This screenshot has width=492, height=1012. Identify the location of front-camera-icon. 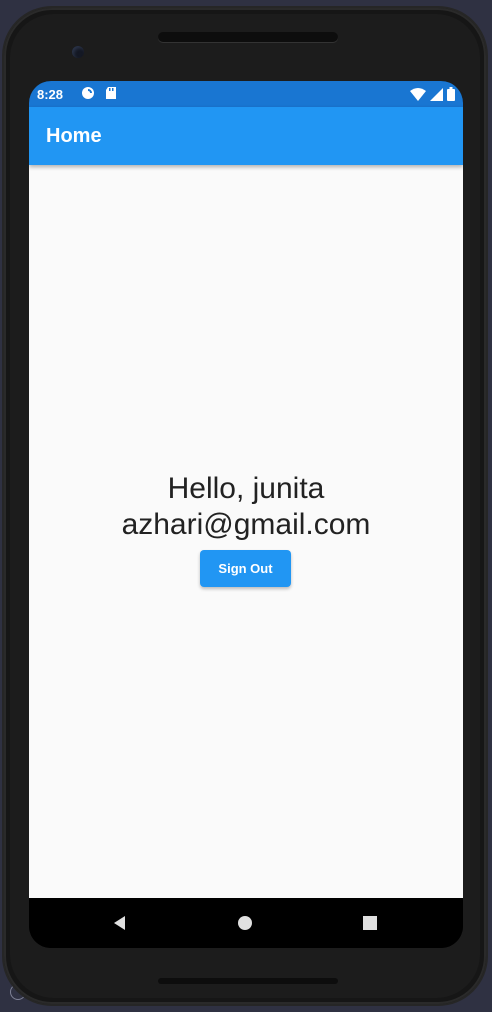
(78, 52).